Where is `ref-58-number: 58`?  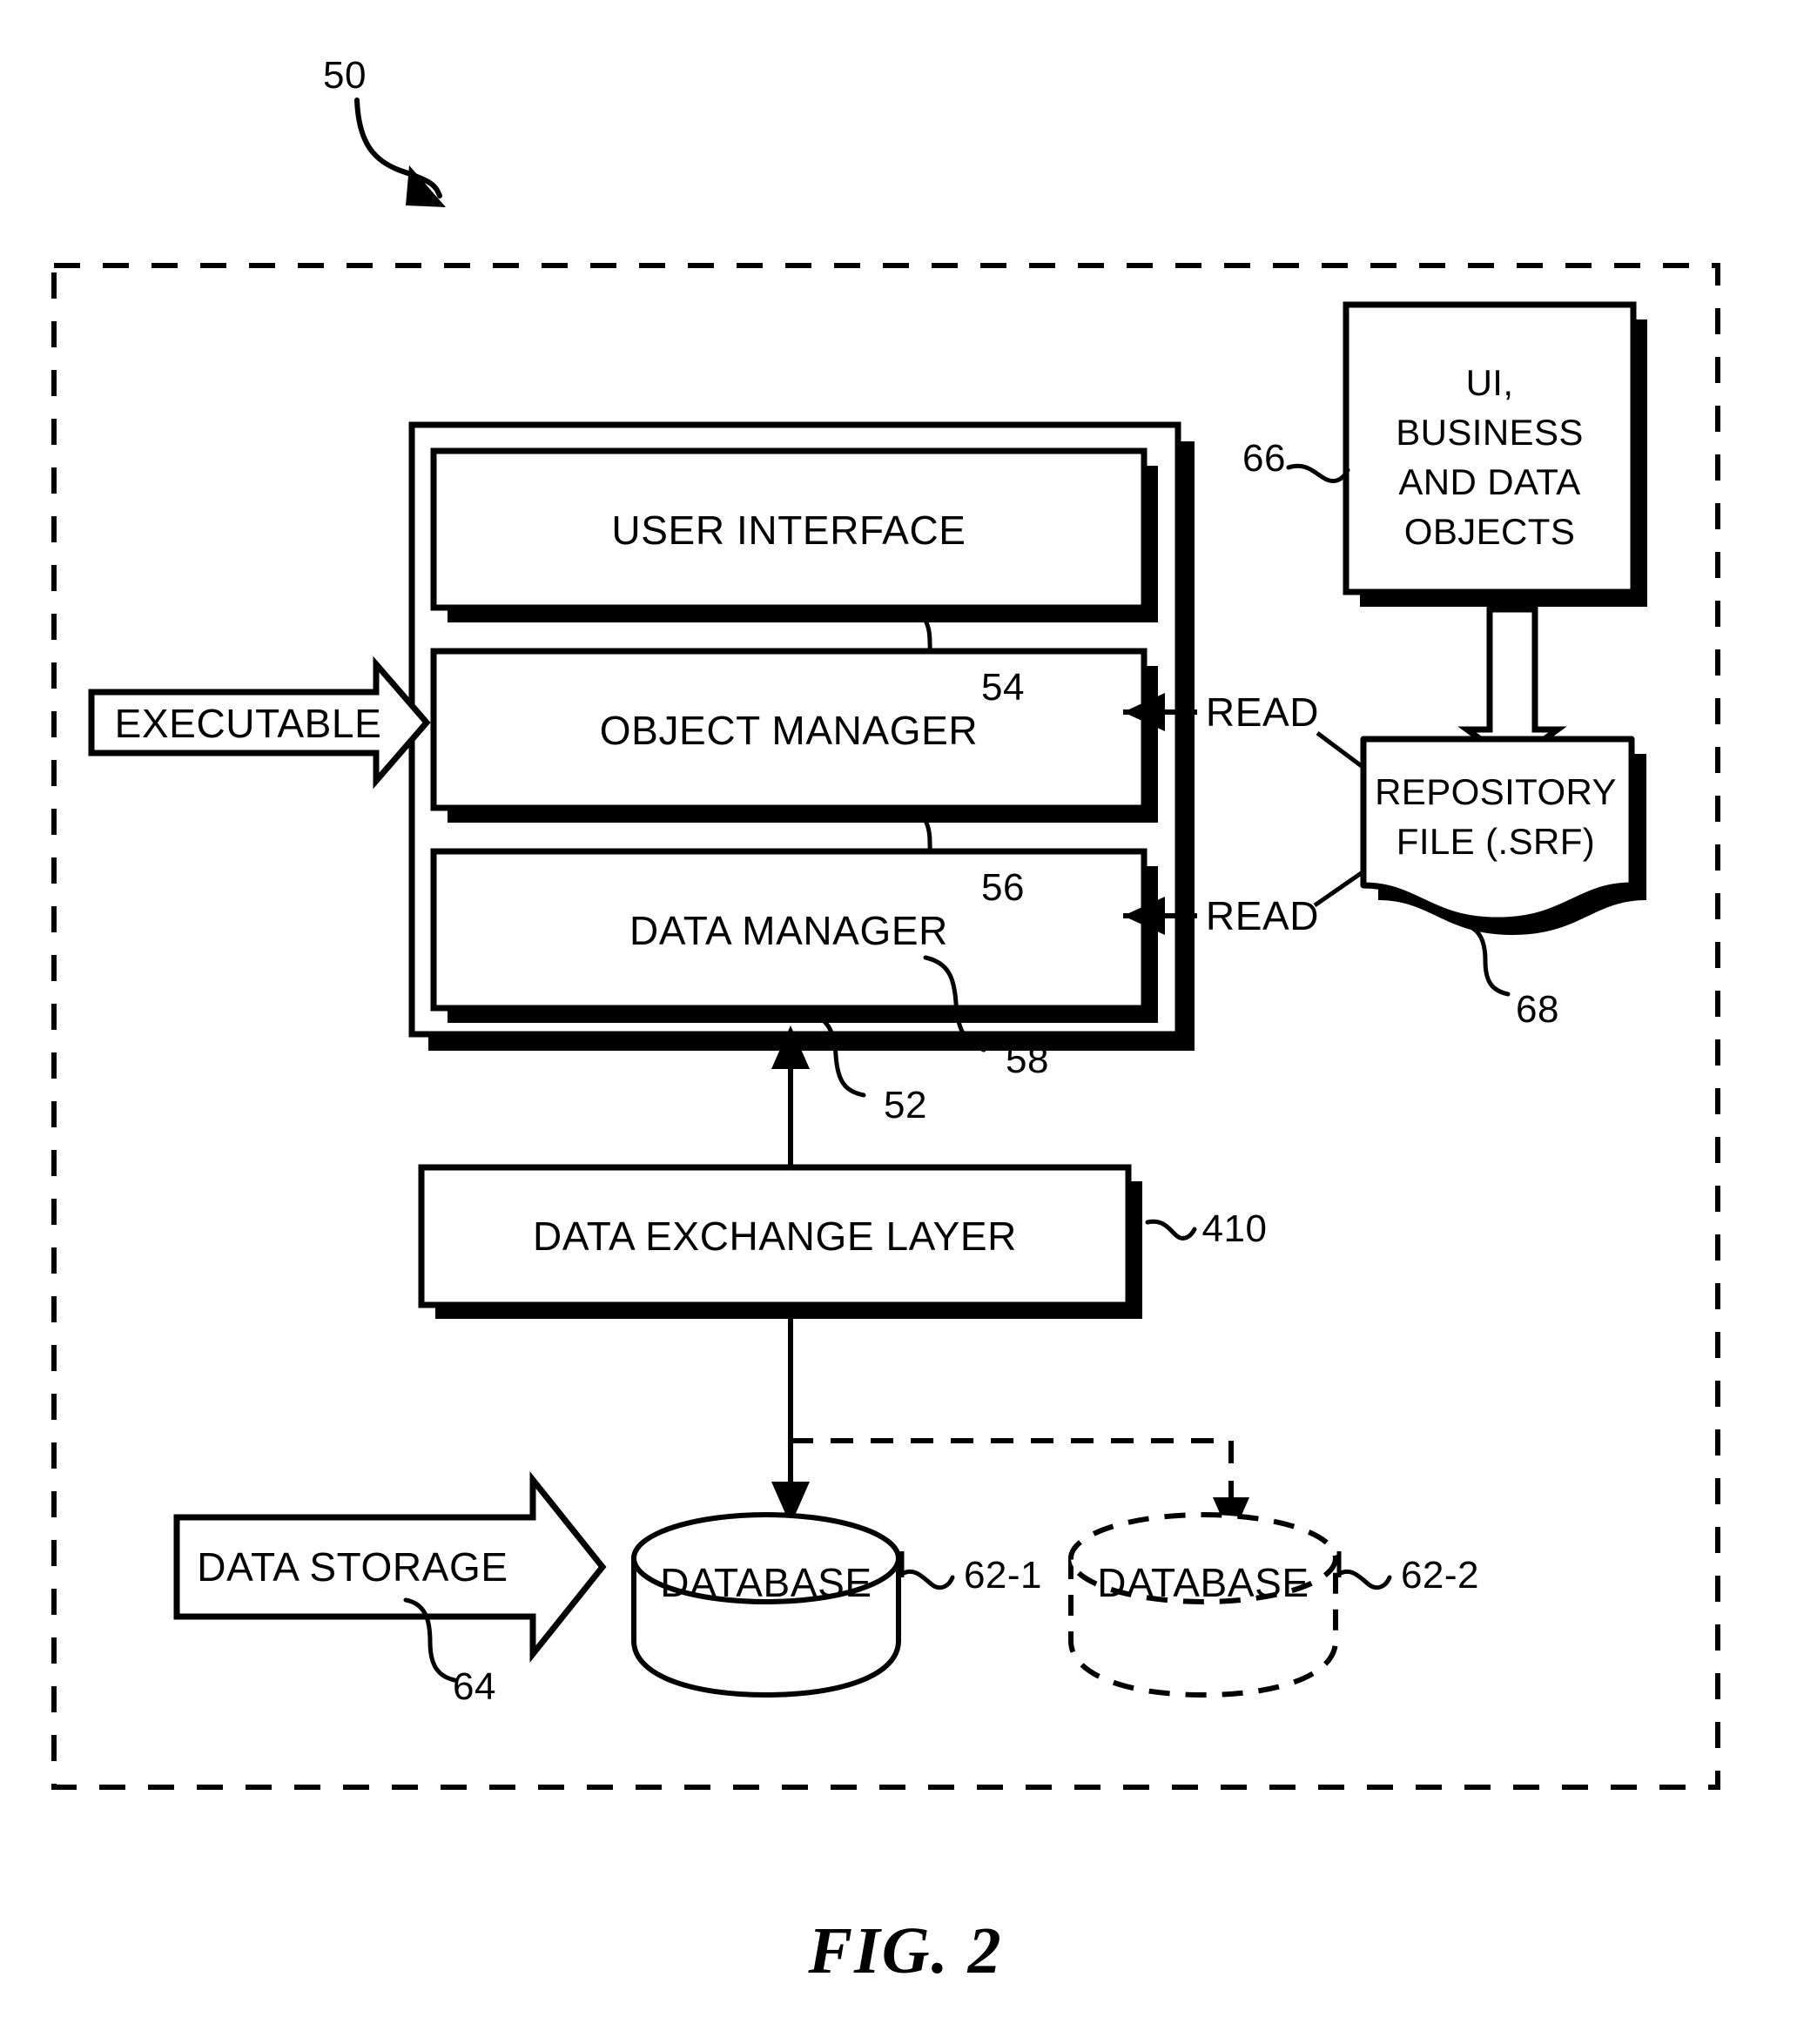 ref-58-number: 58 is located at coordinates (1027, 1060).